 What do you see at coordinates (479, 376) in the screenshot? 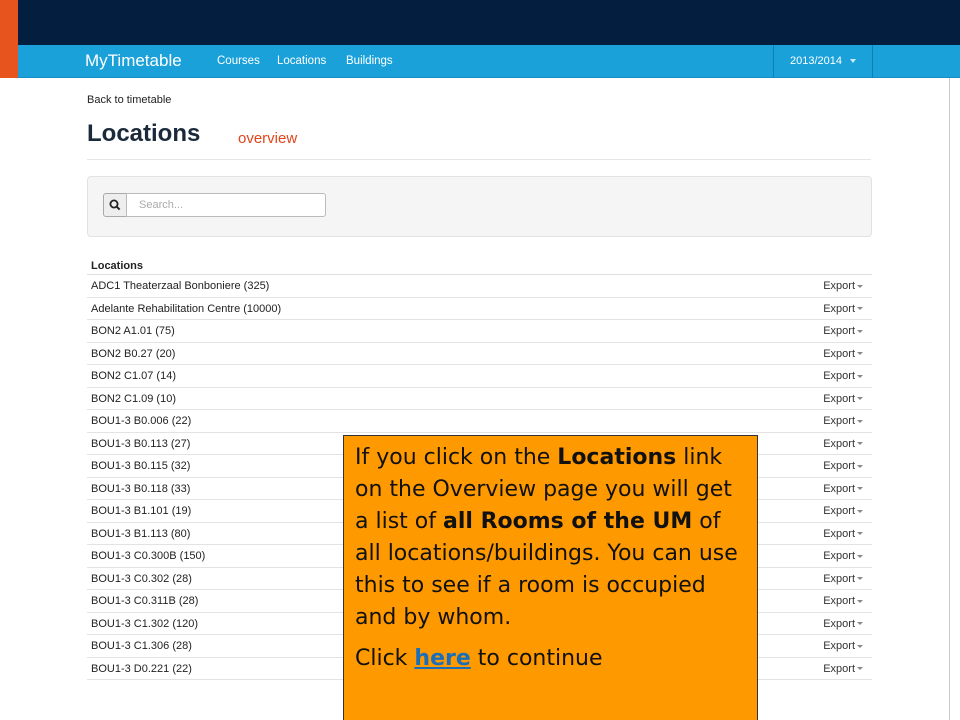
I see `table-row: BON2 C1.07 (14) Export` at bounding box center [479, 376].